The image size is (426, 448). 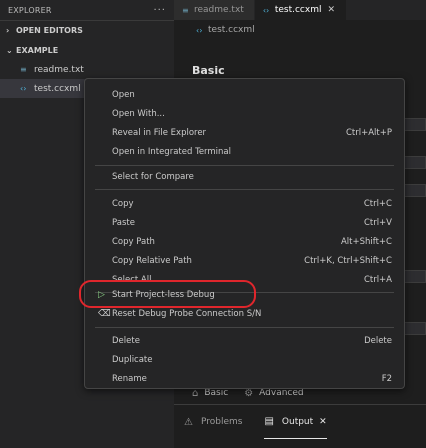 I want to click on menu-item-label: Open, so click(x=123, y=94).